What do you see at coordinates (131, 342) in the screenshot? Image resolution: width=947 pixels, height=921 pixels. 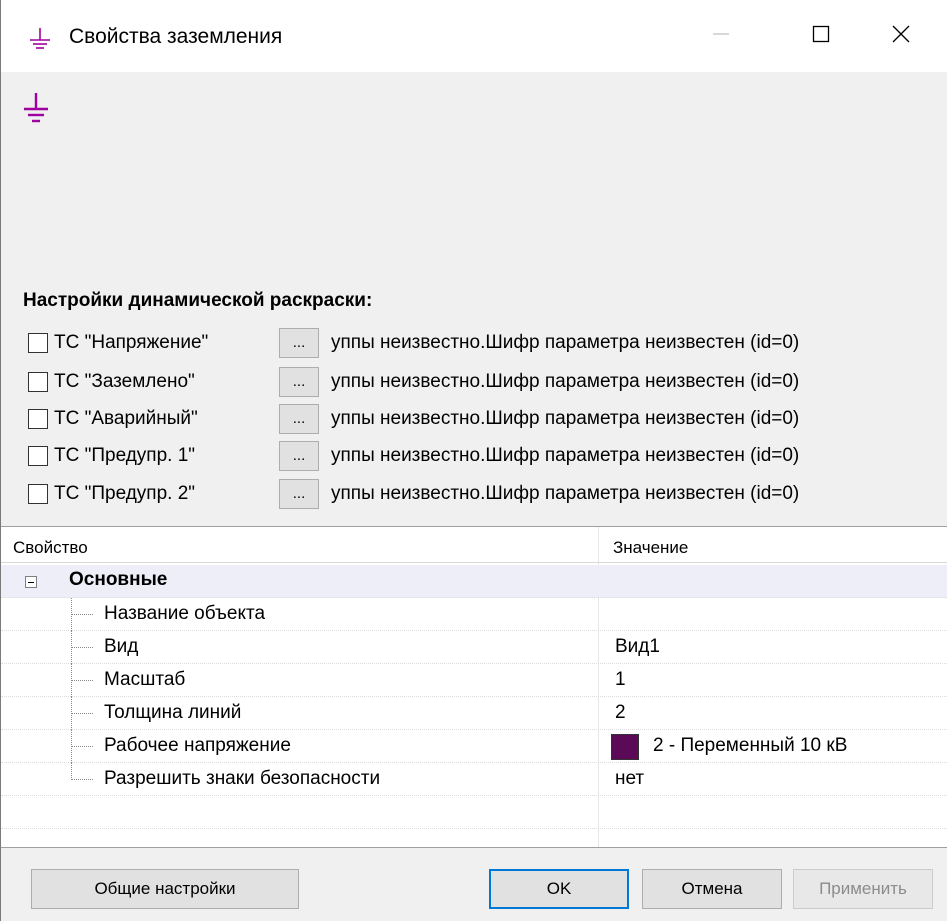 I see `row-label: ТС "Напряжение"` at bounding box center [131, 342].